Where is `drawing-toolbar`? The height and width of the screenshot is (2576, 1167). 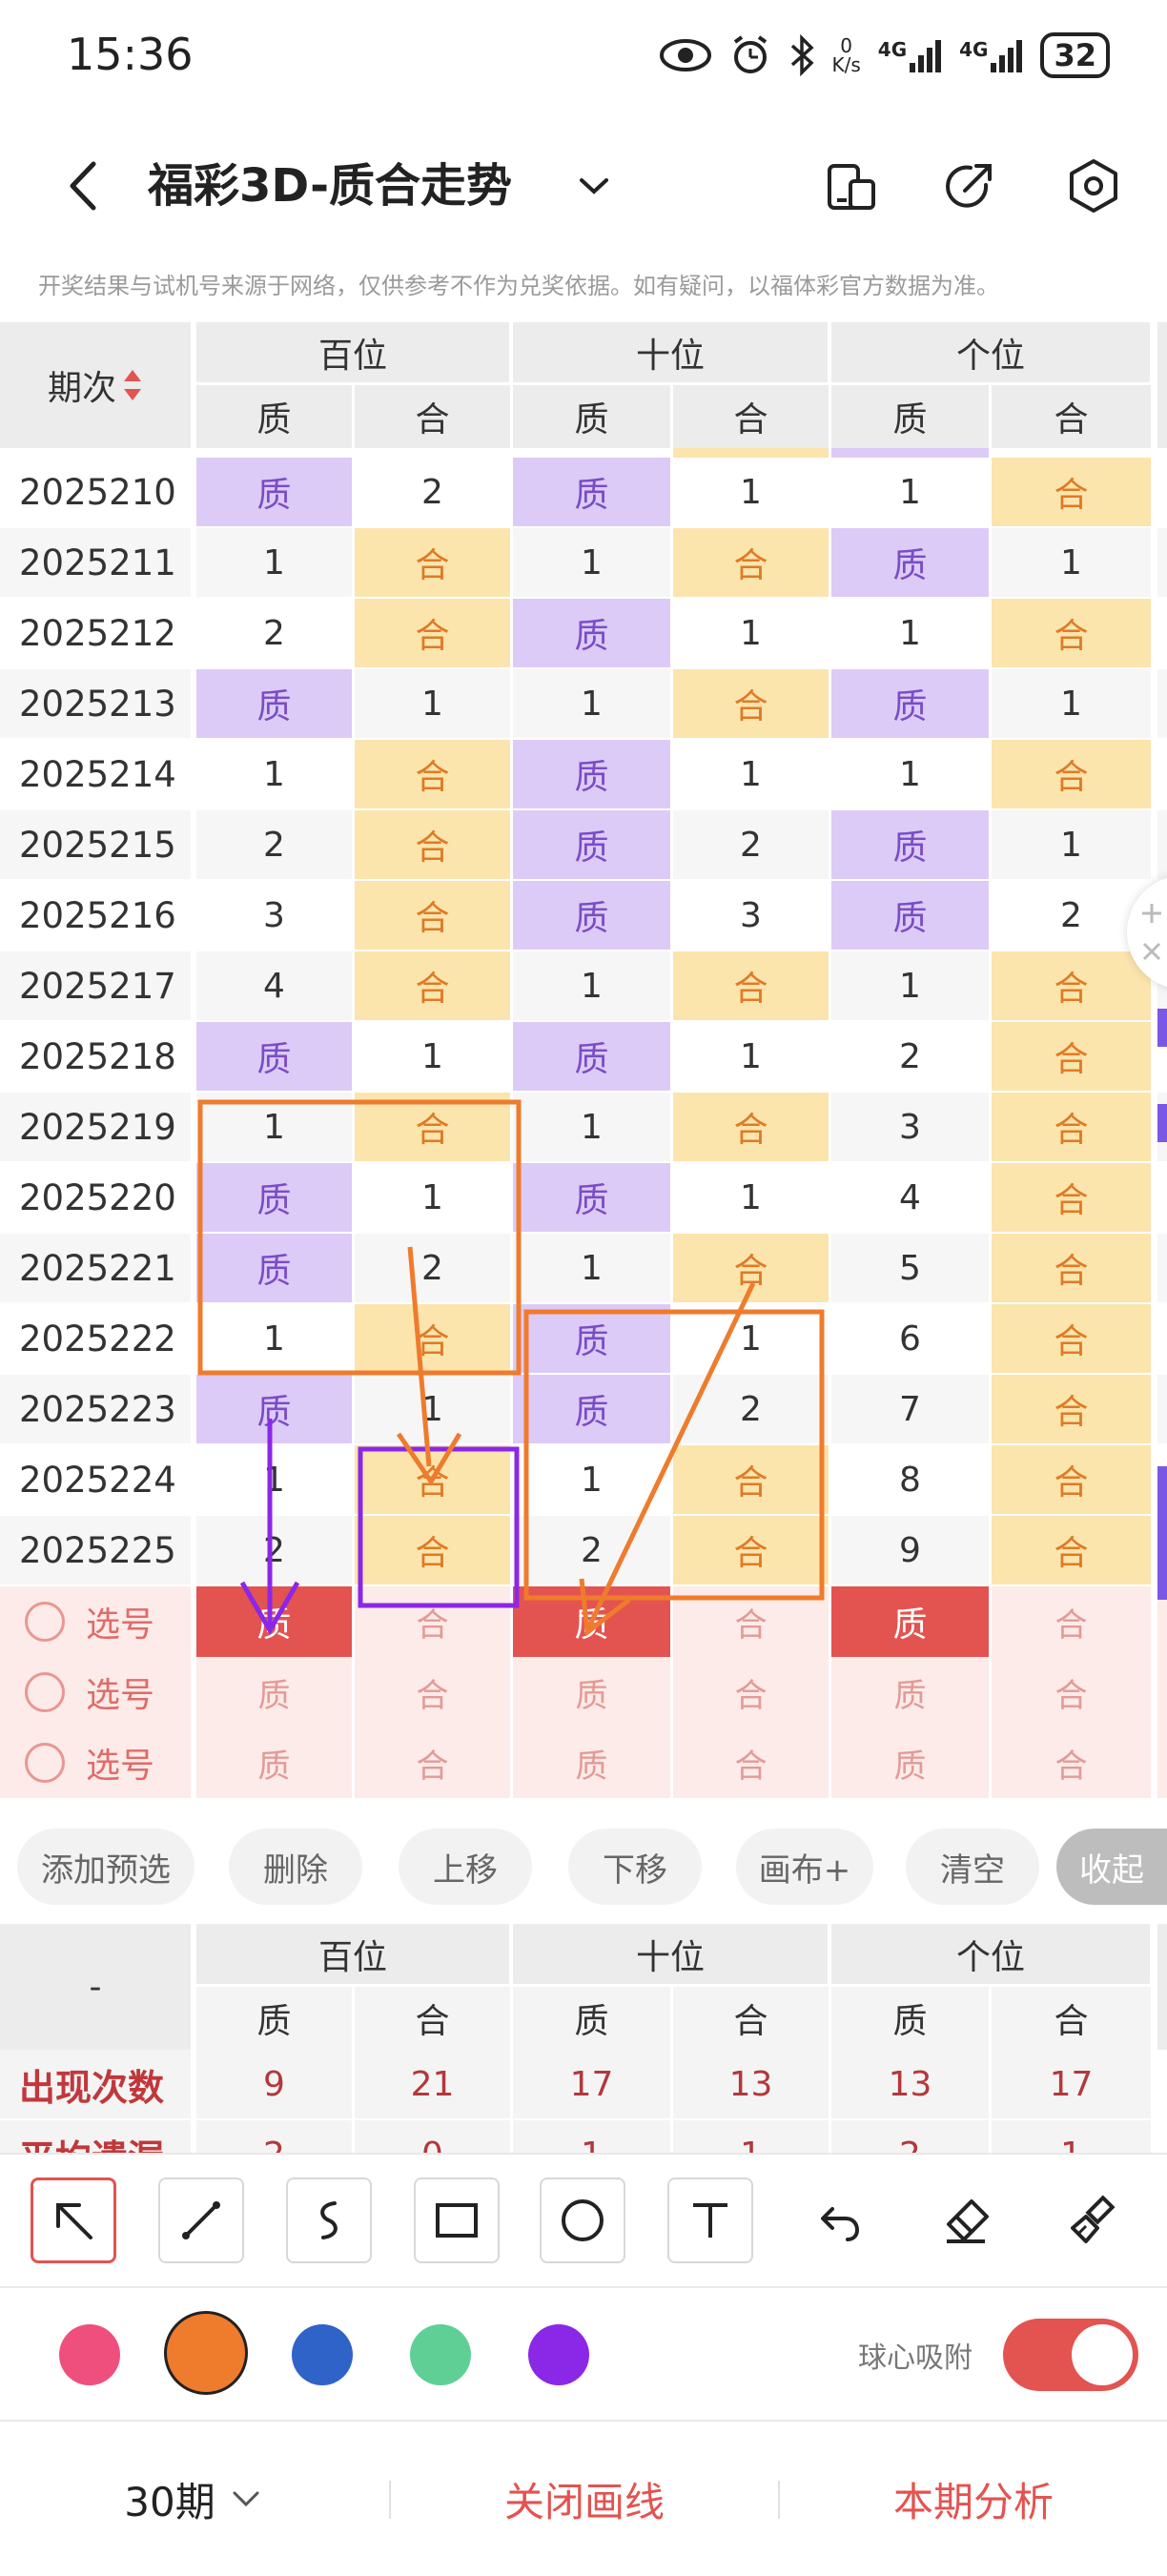 drawing-toolbar is located at coordinates (583, 2220).